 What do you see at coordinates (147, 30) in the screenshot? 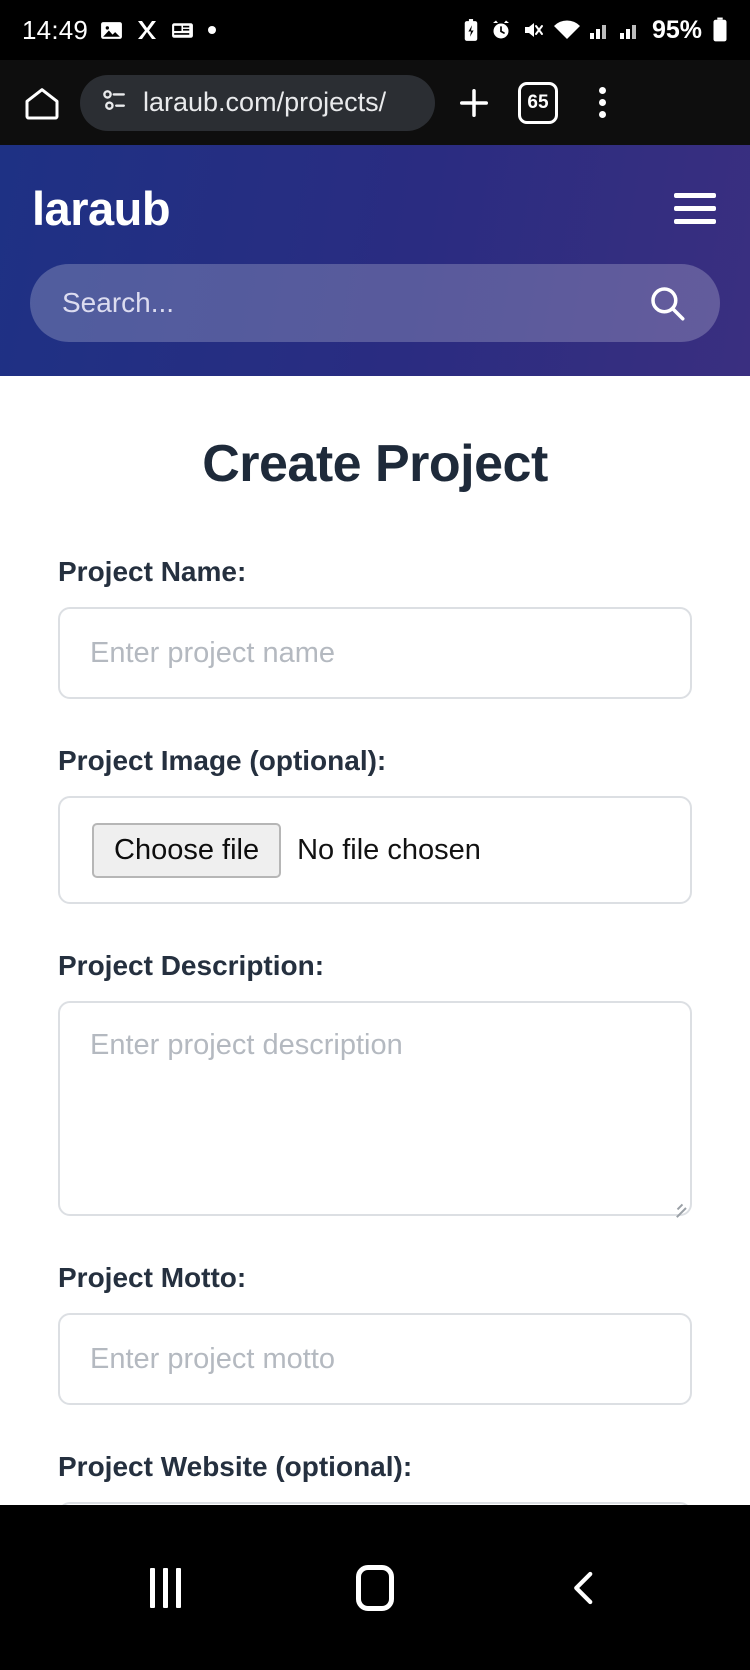
I see `x-app-icon` at bounding box center [147, 30].